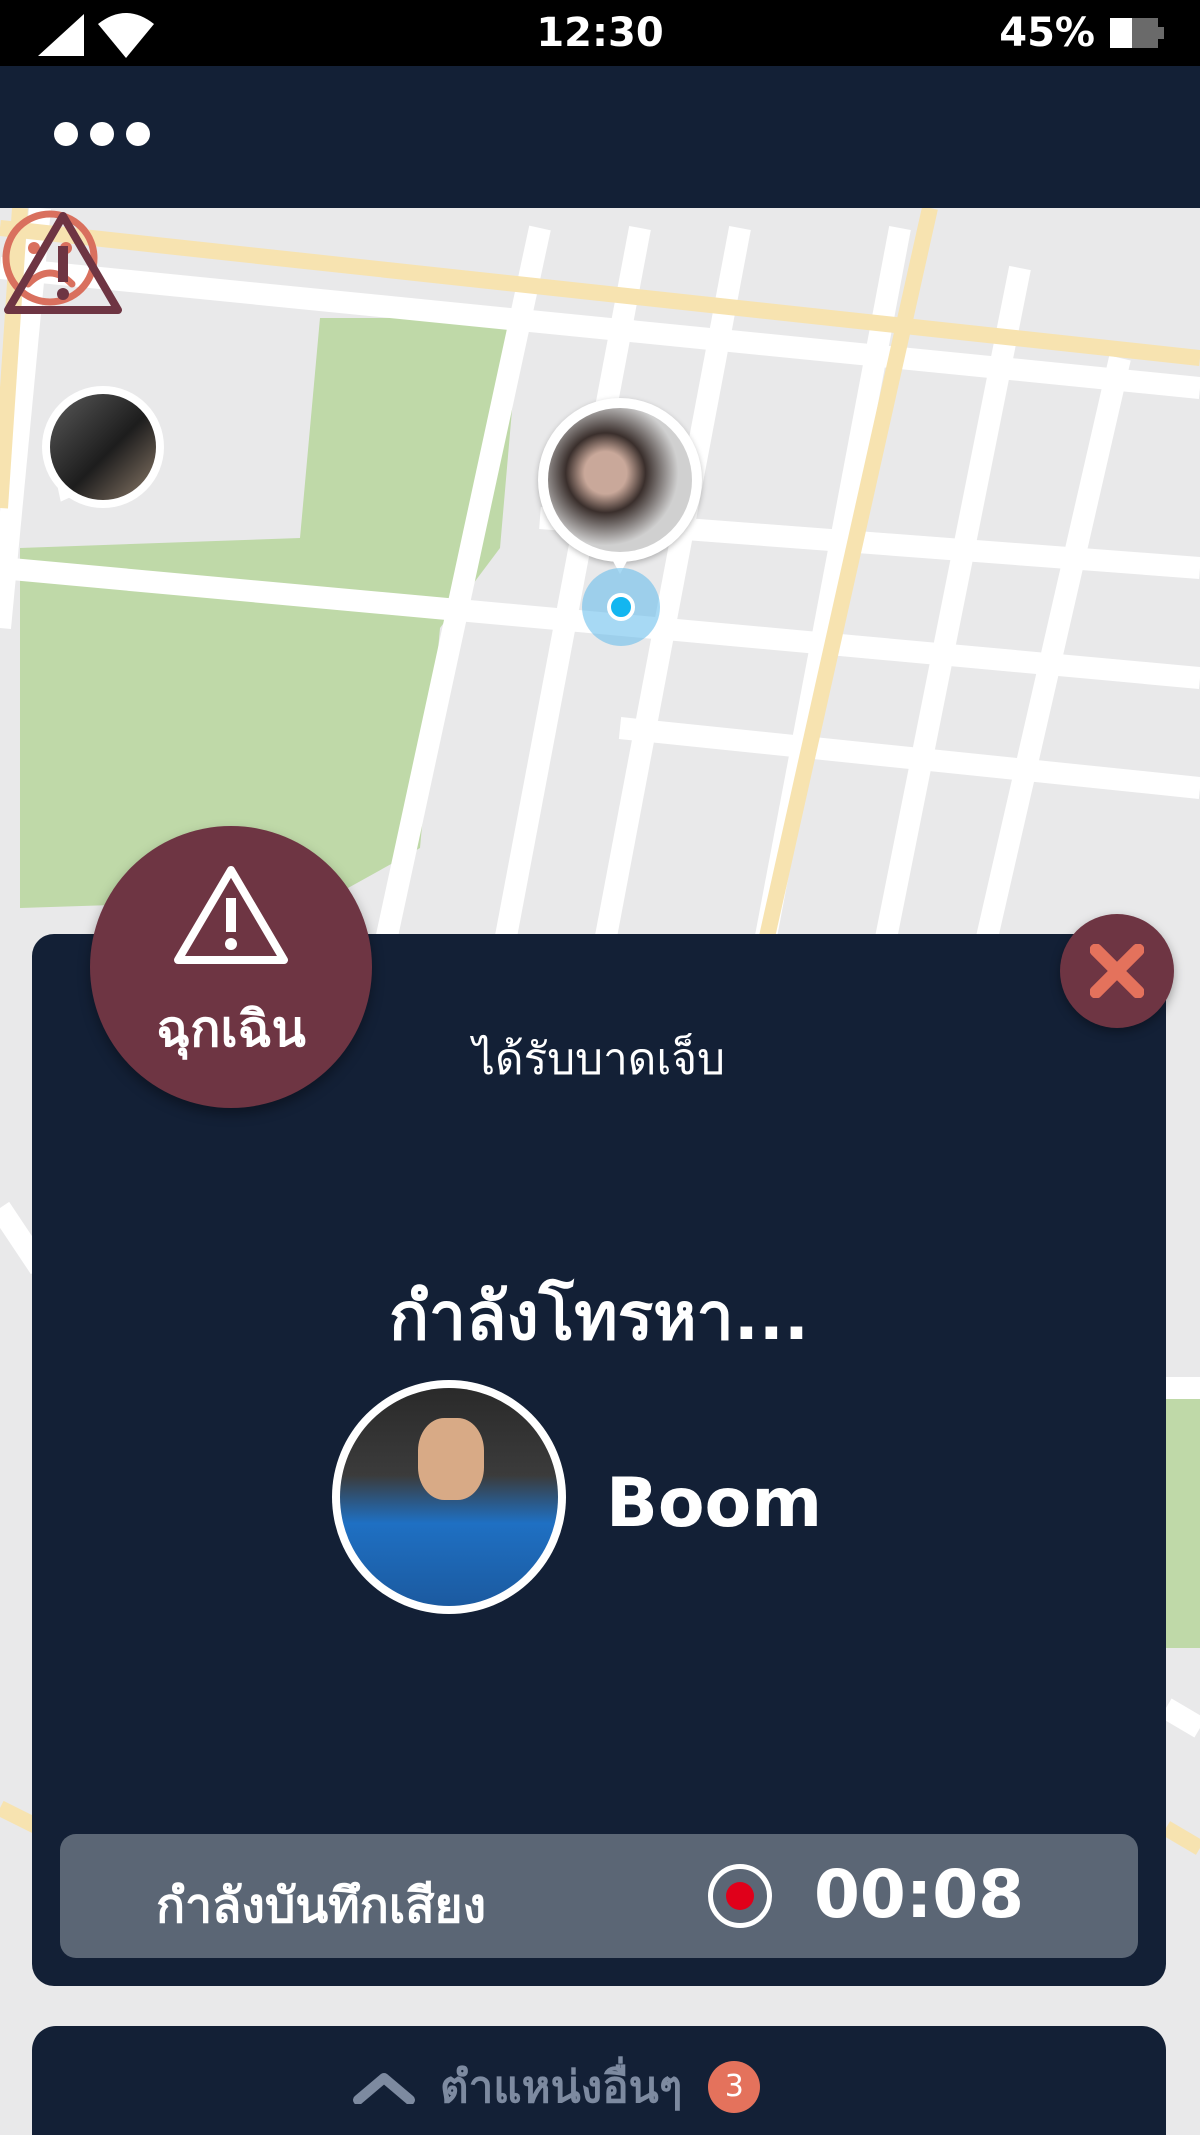  I want to click on other-locations-sheet: ตำแหน่งอื่นๆ 3, so click(599, 2080).